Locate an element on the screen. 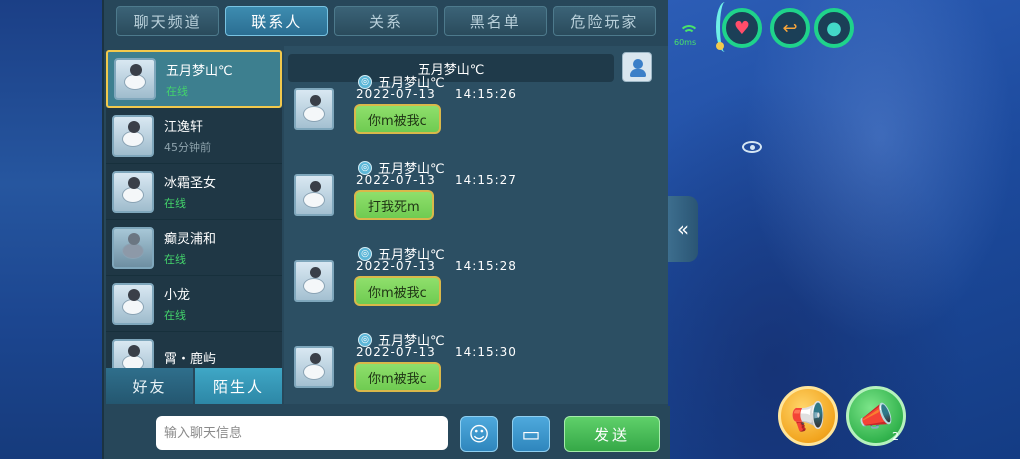 This screenshot has width=1020, height=459. tab-friends: 好友 is located at coordinates (149, 386).